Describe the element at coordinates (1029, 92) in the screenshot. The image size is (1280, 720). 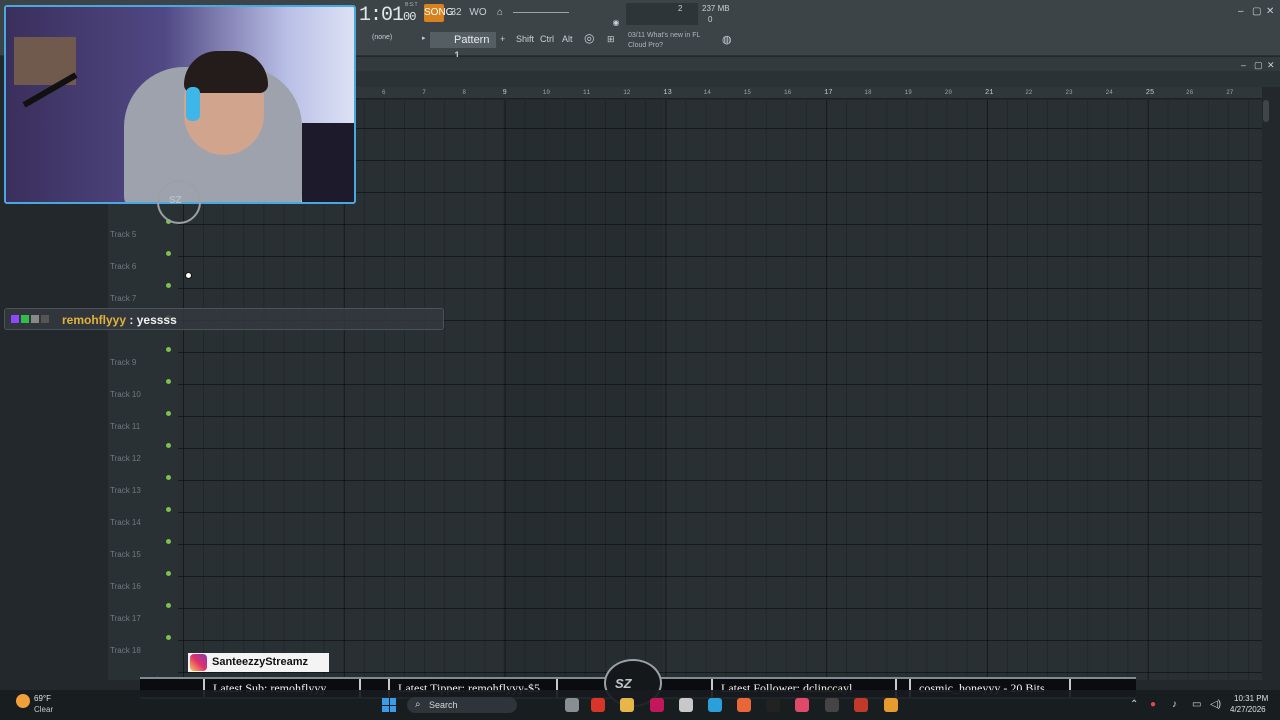
I see `ruler-bar-number: 22` at that location.